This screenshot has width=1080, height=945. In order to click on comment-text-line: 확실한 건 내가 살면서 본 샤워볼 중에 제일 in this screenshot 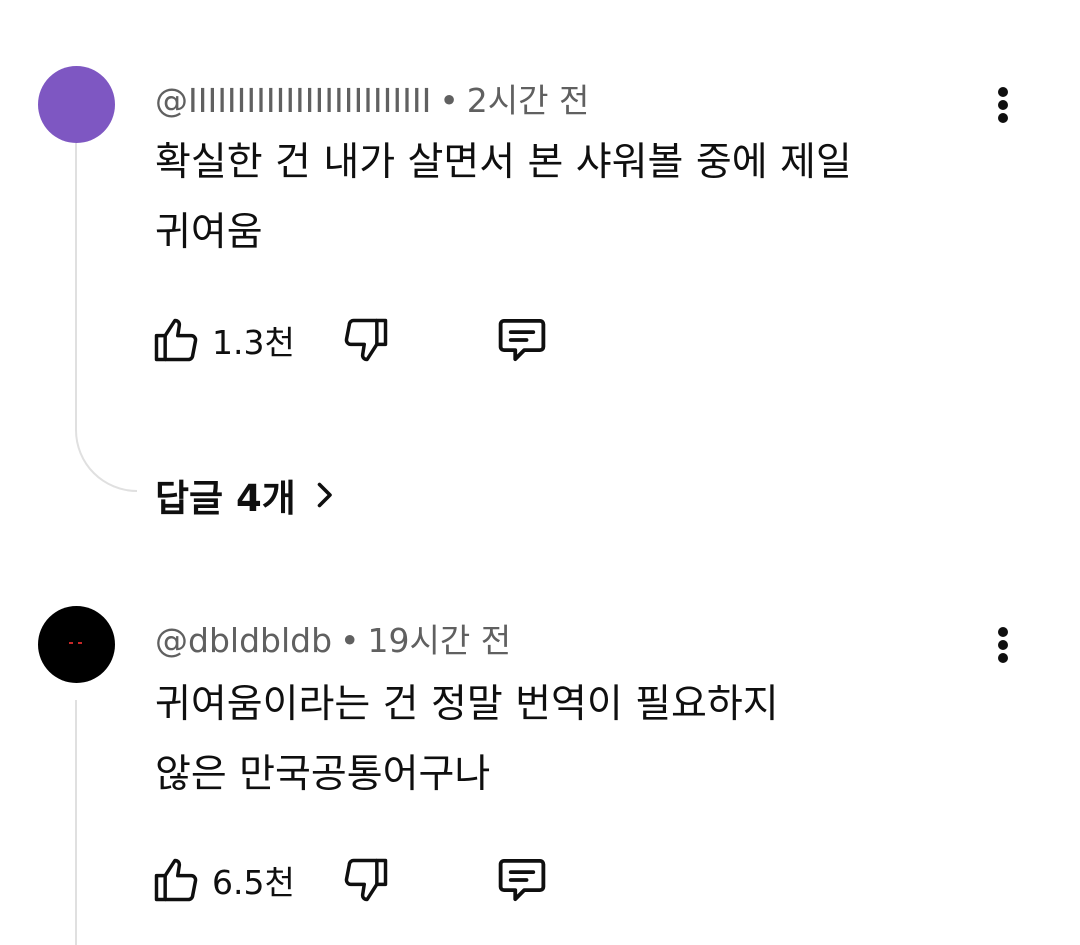, I will do `click(503, 162)`.